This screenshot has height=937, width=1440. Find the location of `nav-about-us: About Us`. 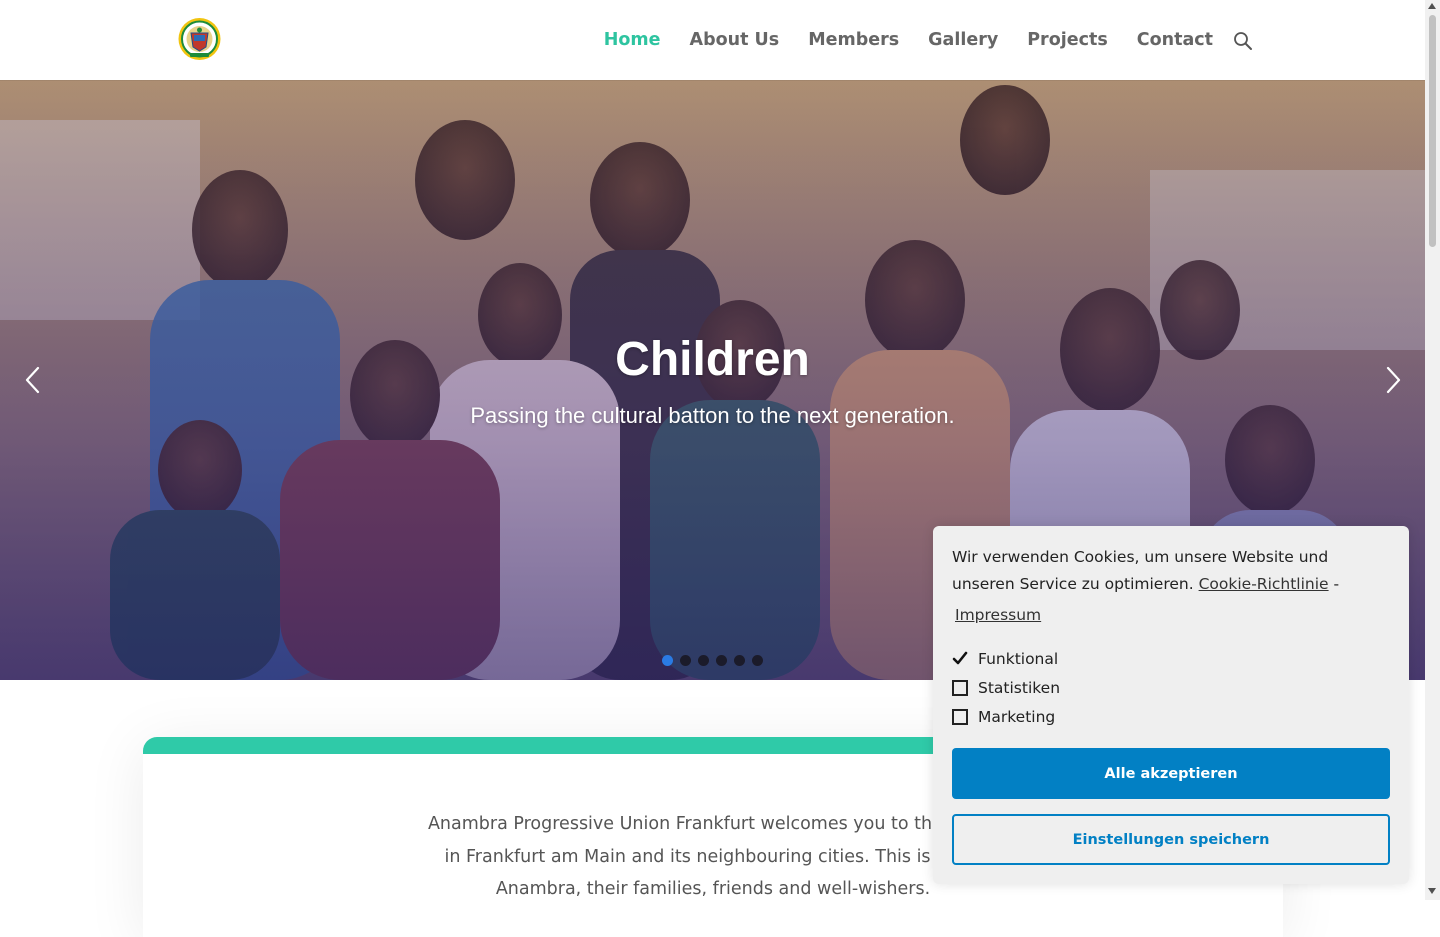

nav-about-us: About Us is located at coordinates (735, 40).